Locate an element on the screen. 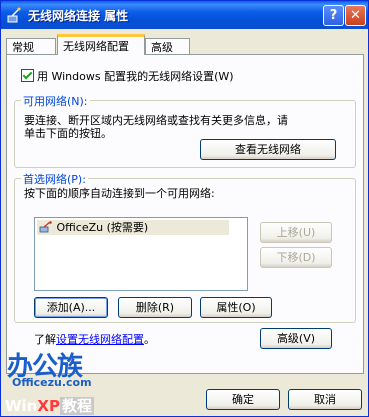 Image resolution: width=369 pixels, height=417 pixels. watermark-win: Win is located at coordinates (21, 406).